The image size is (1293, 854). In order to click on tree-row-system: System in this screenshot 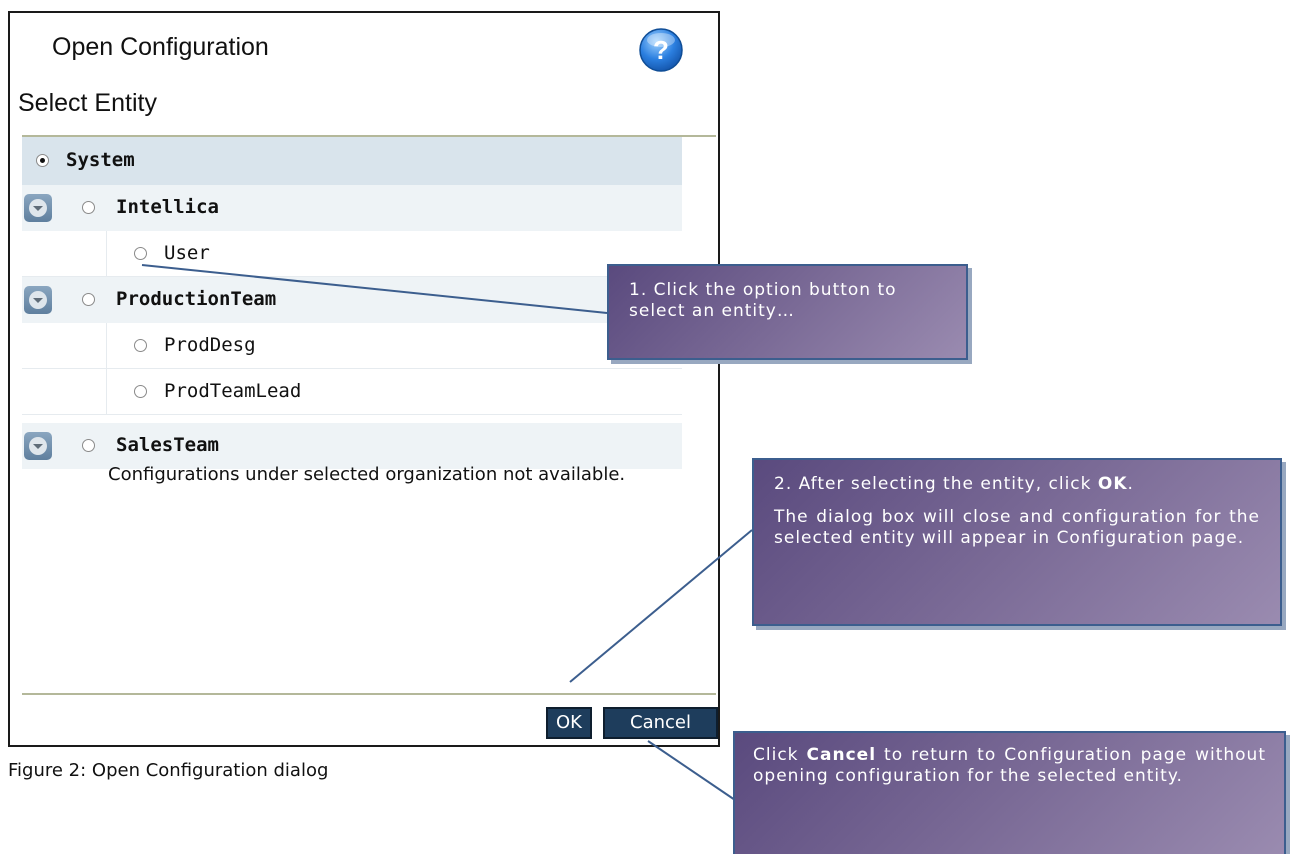, I will do `click(352, 161)`.